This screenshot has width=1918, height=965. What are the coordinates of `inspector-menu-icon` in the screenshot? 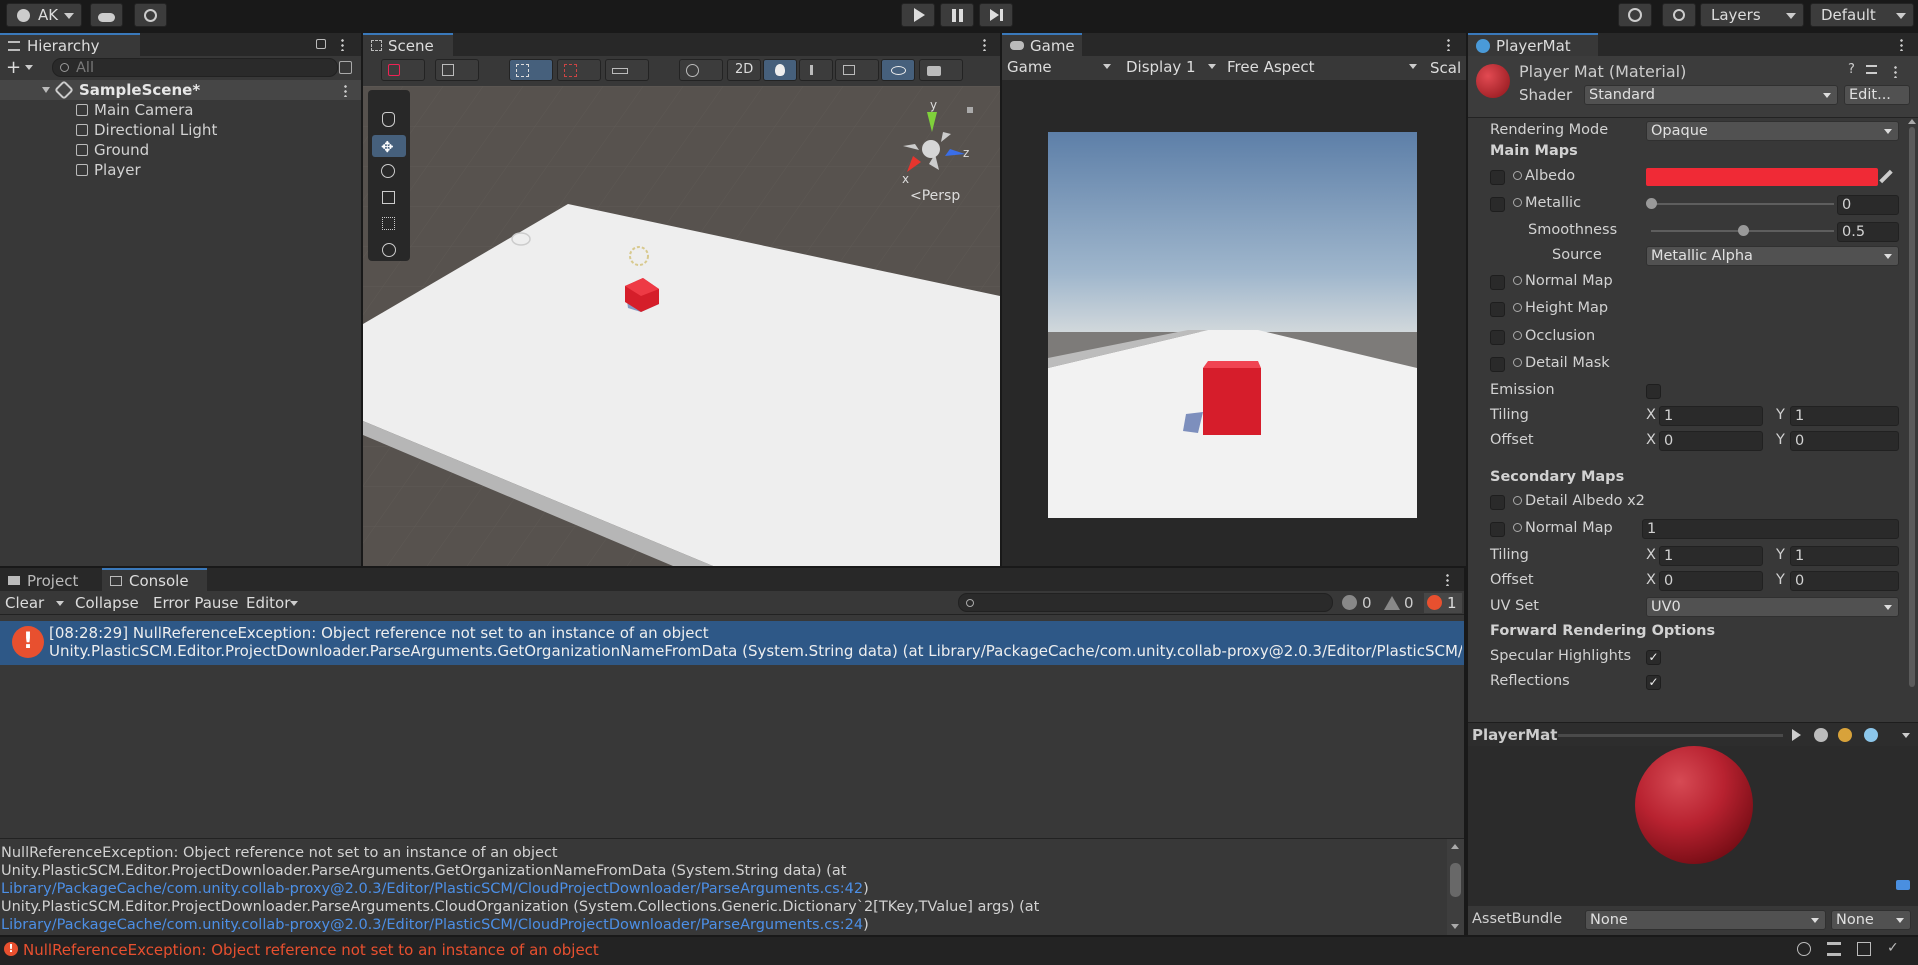 It's located at (1901, 44).